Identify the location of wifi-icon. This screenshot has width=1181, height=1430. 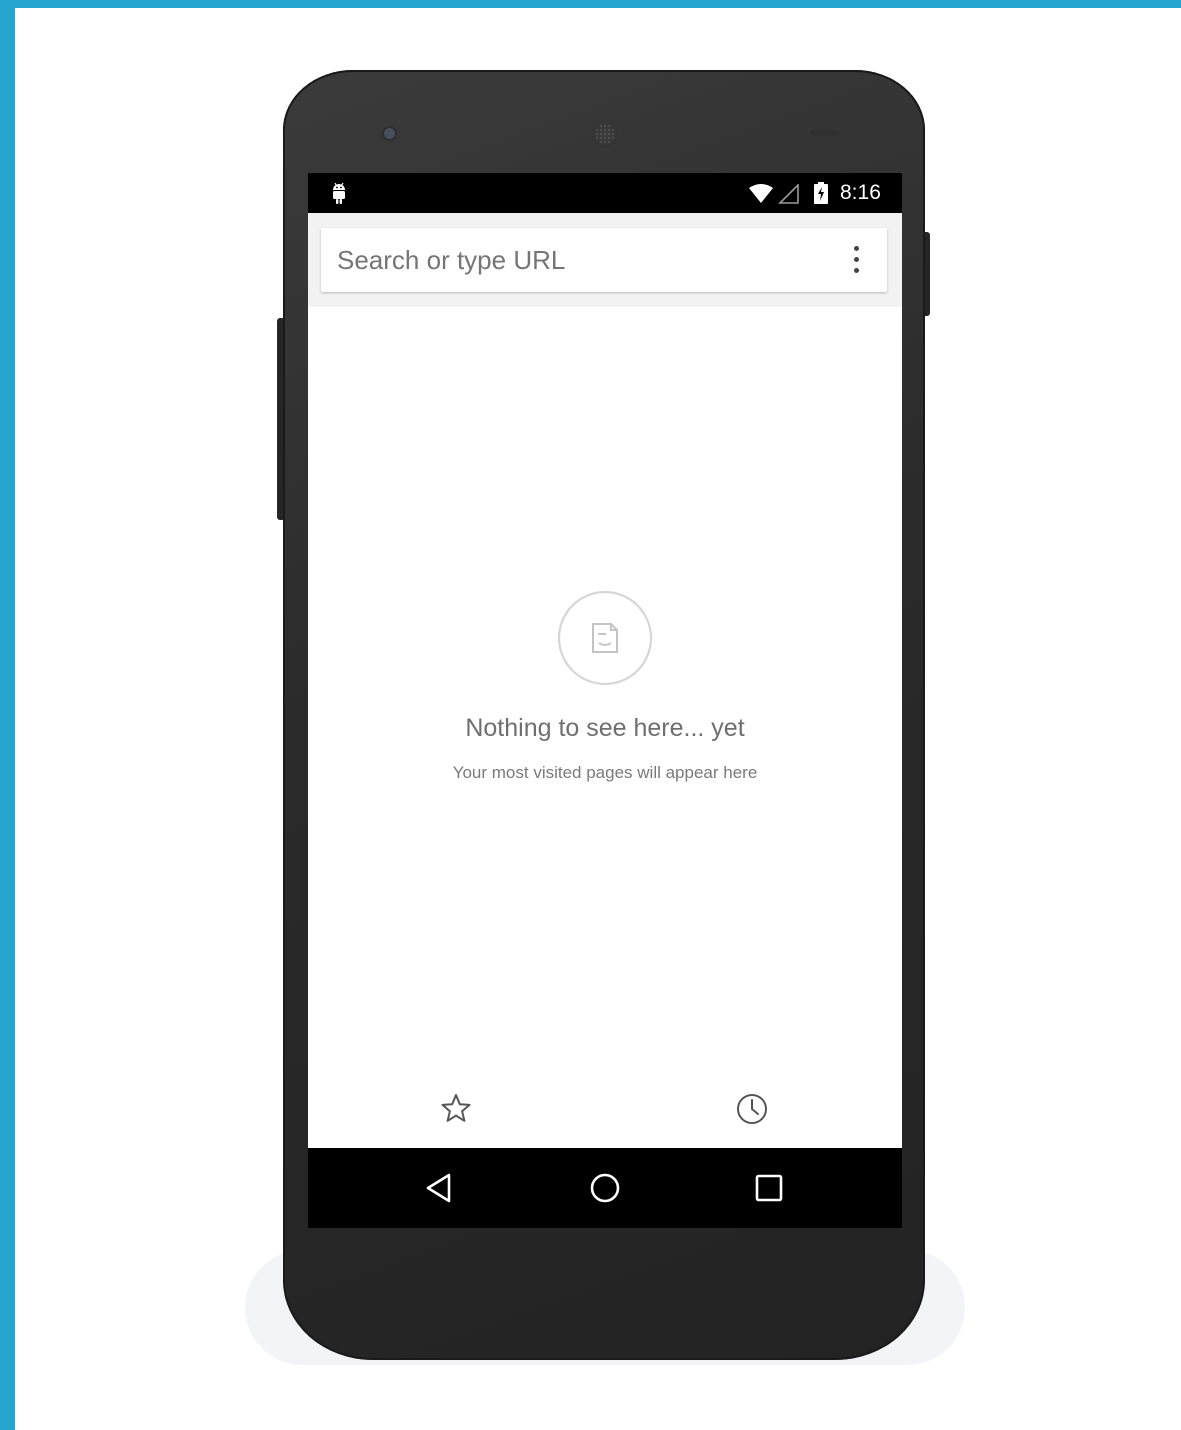
(761, 193).